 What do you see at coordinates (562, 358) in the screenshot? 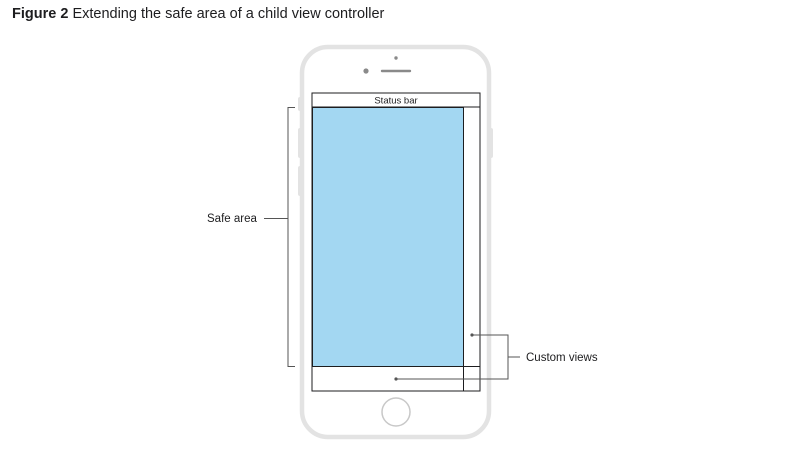
I see `custom-views-label: Custom views` at bounding box center [562, 358].